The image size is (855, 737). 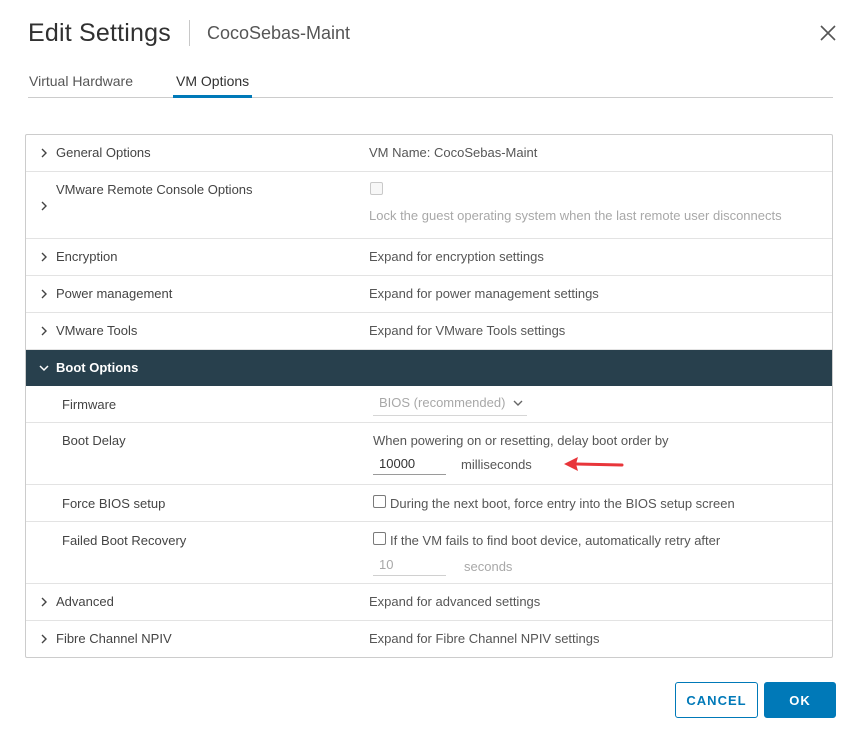 I want to click on force-bios-checkbox, so click(x=379, y=501).